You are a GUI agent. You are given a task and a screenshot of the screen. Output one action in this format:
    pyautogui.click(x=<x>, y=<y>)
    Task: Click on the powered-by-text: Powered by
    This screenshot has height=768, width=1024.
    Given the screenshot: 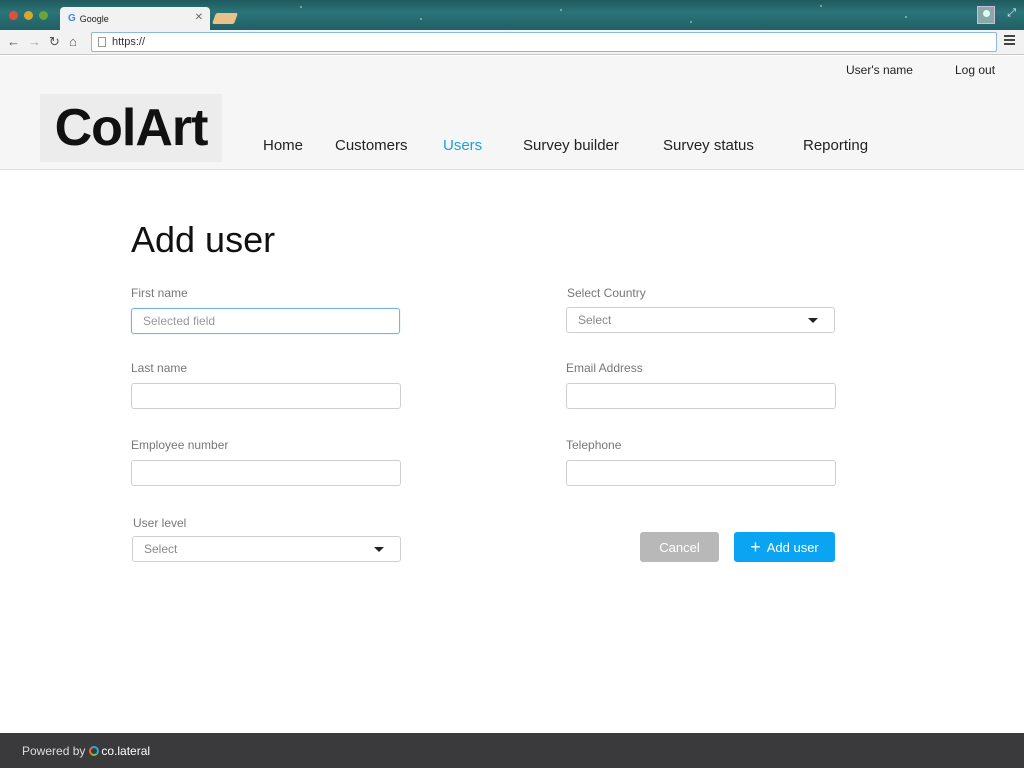 What is the action you would take?
    pyautogui.click(x=54, y=750)
    